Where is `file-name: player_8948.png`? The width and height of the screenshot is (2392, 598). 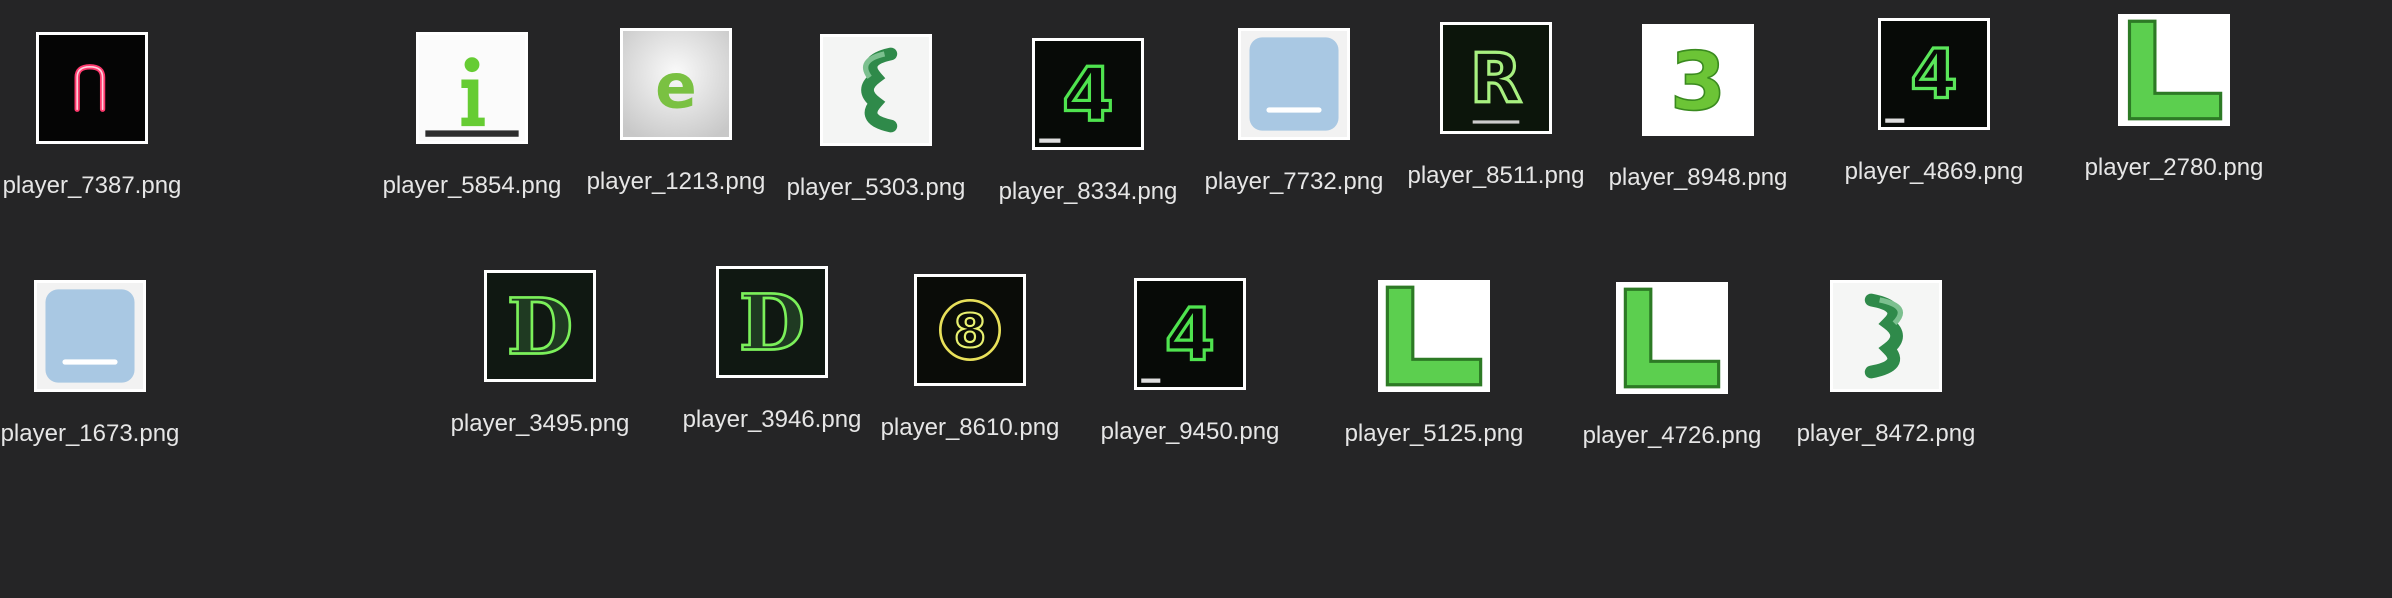 file-name: player_8948.png is located at coordinates (1698, 177).